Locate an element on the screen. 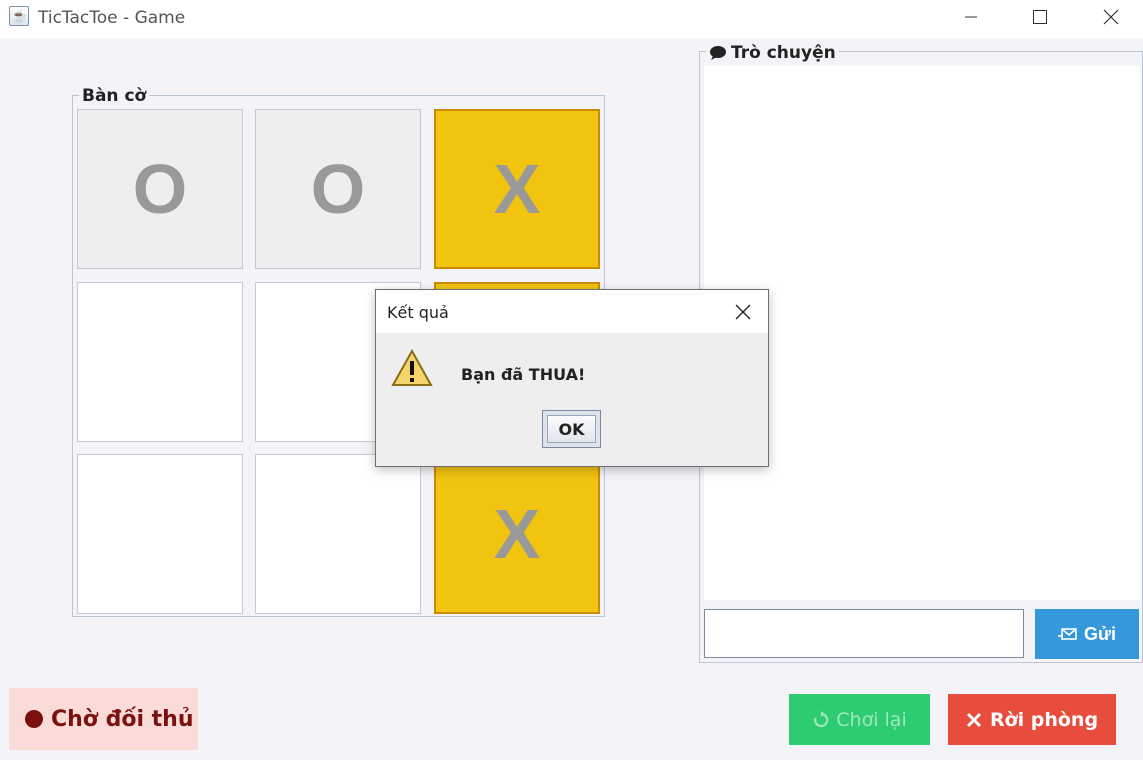  dialog-message: Bạn đã THUA! is located at coordinates (523, 374).